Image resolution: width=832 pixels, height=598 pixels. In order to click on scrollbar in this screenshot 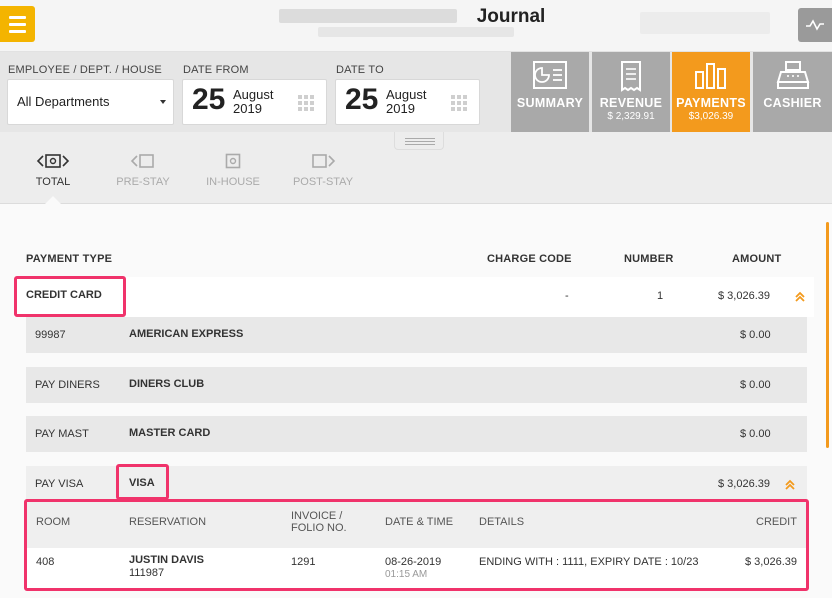, I will do `click(827, 335)`.